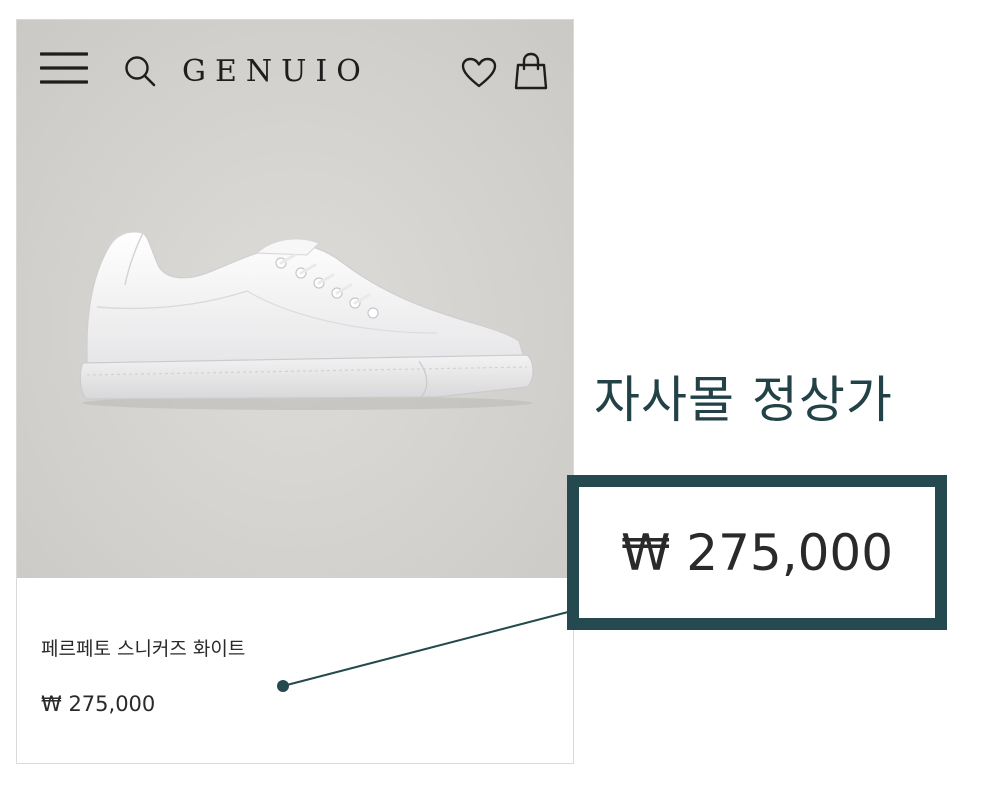  What do you see at coordinates (143, 647) in the screenshot?
I see `product-name: 페르페토 스니커즈 화이트` at bounding box center [143, 647].